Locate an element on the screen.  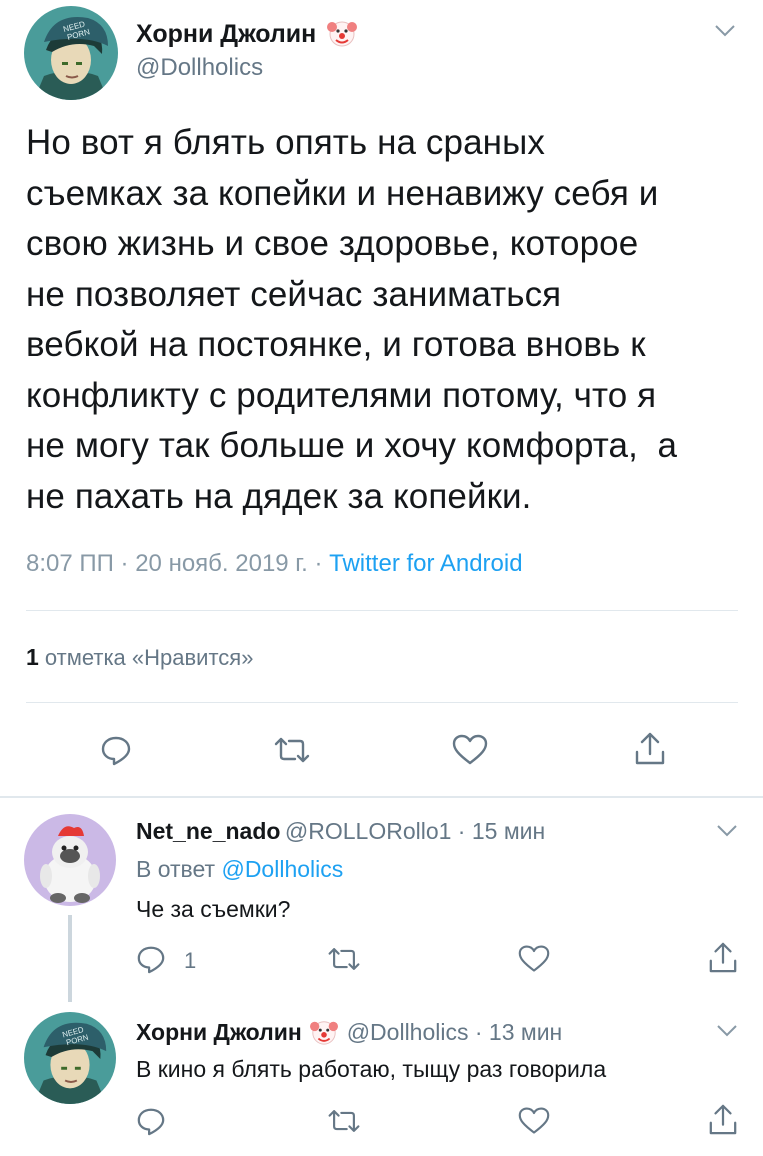
reply-time: · 15 мин is located at coordinates (498, 831).